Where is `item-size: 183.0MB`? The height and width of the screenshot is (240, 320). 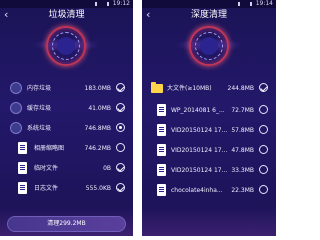 item-size: 183.0MB is located at coordinates (97, 88).